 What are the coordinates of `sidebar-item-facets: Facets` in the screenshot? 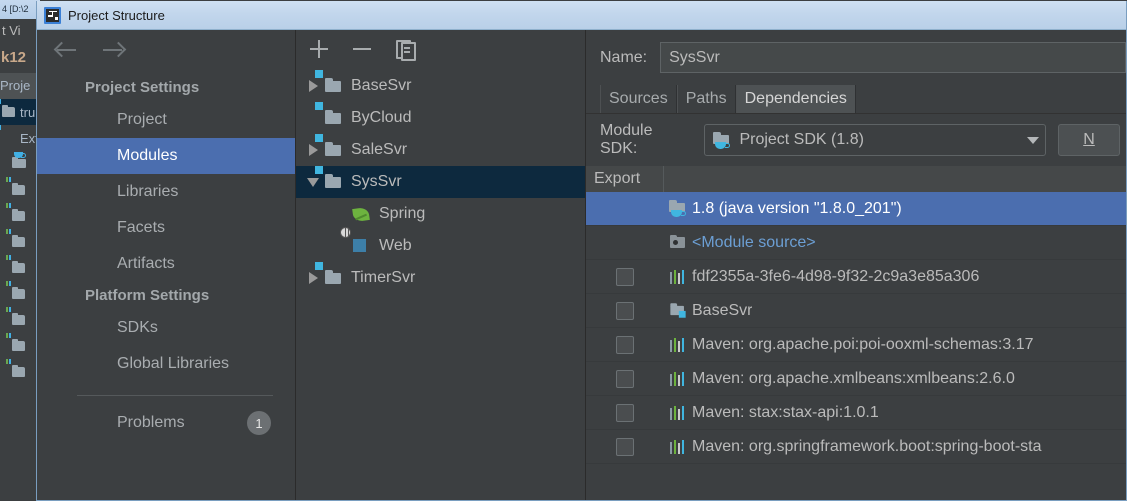 It's located at (166, 228).